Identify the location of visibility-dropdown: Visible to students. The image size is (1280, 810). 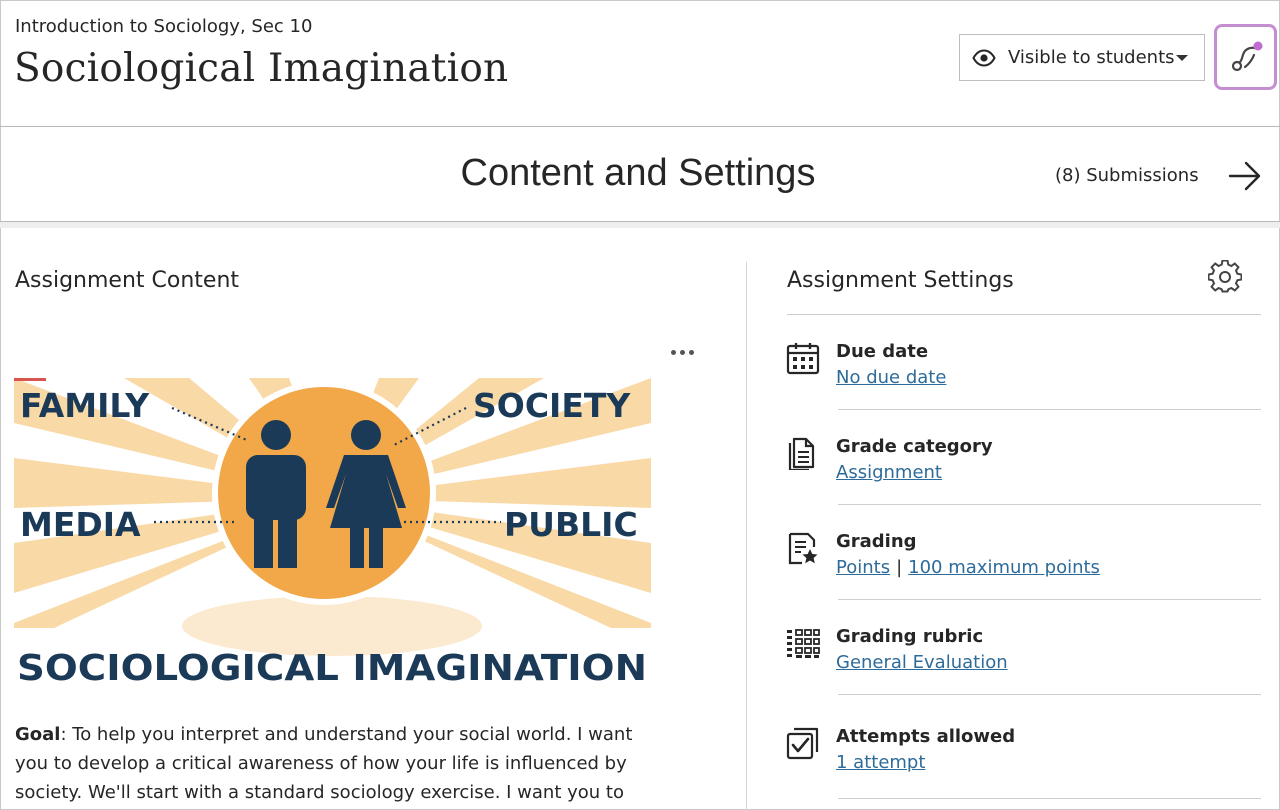
(1082, 57).